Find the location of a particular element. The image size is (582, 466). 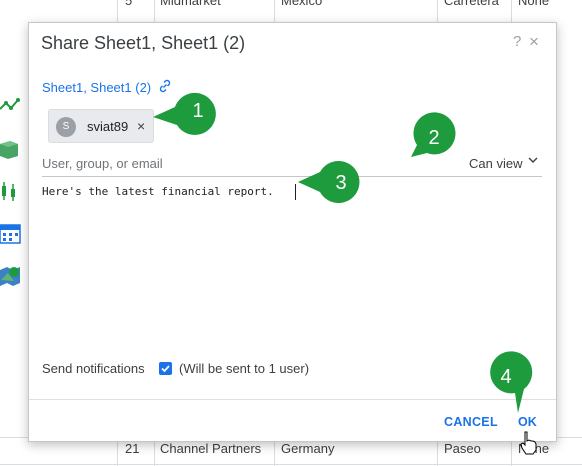

callout-2: 2 is located at coordinates (436, 139).